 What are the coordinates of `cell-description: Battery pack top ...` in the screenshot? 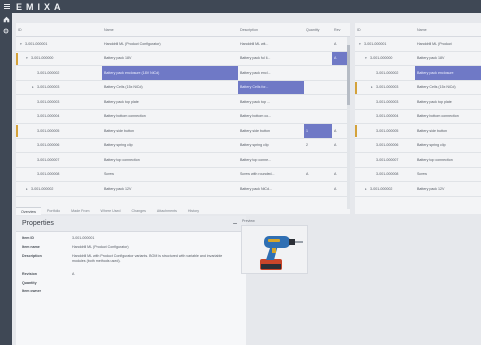 It's located at (271, 102).